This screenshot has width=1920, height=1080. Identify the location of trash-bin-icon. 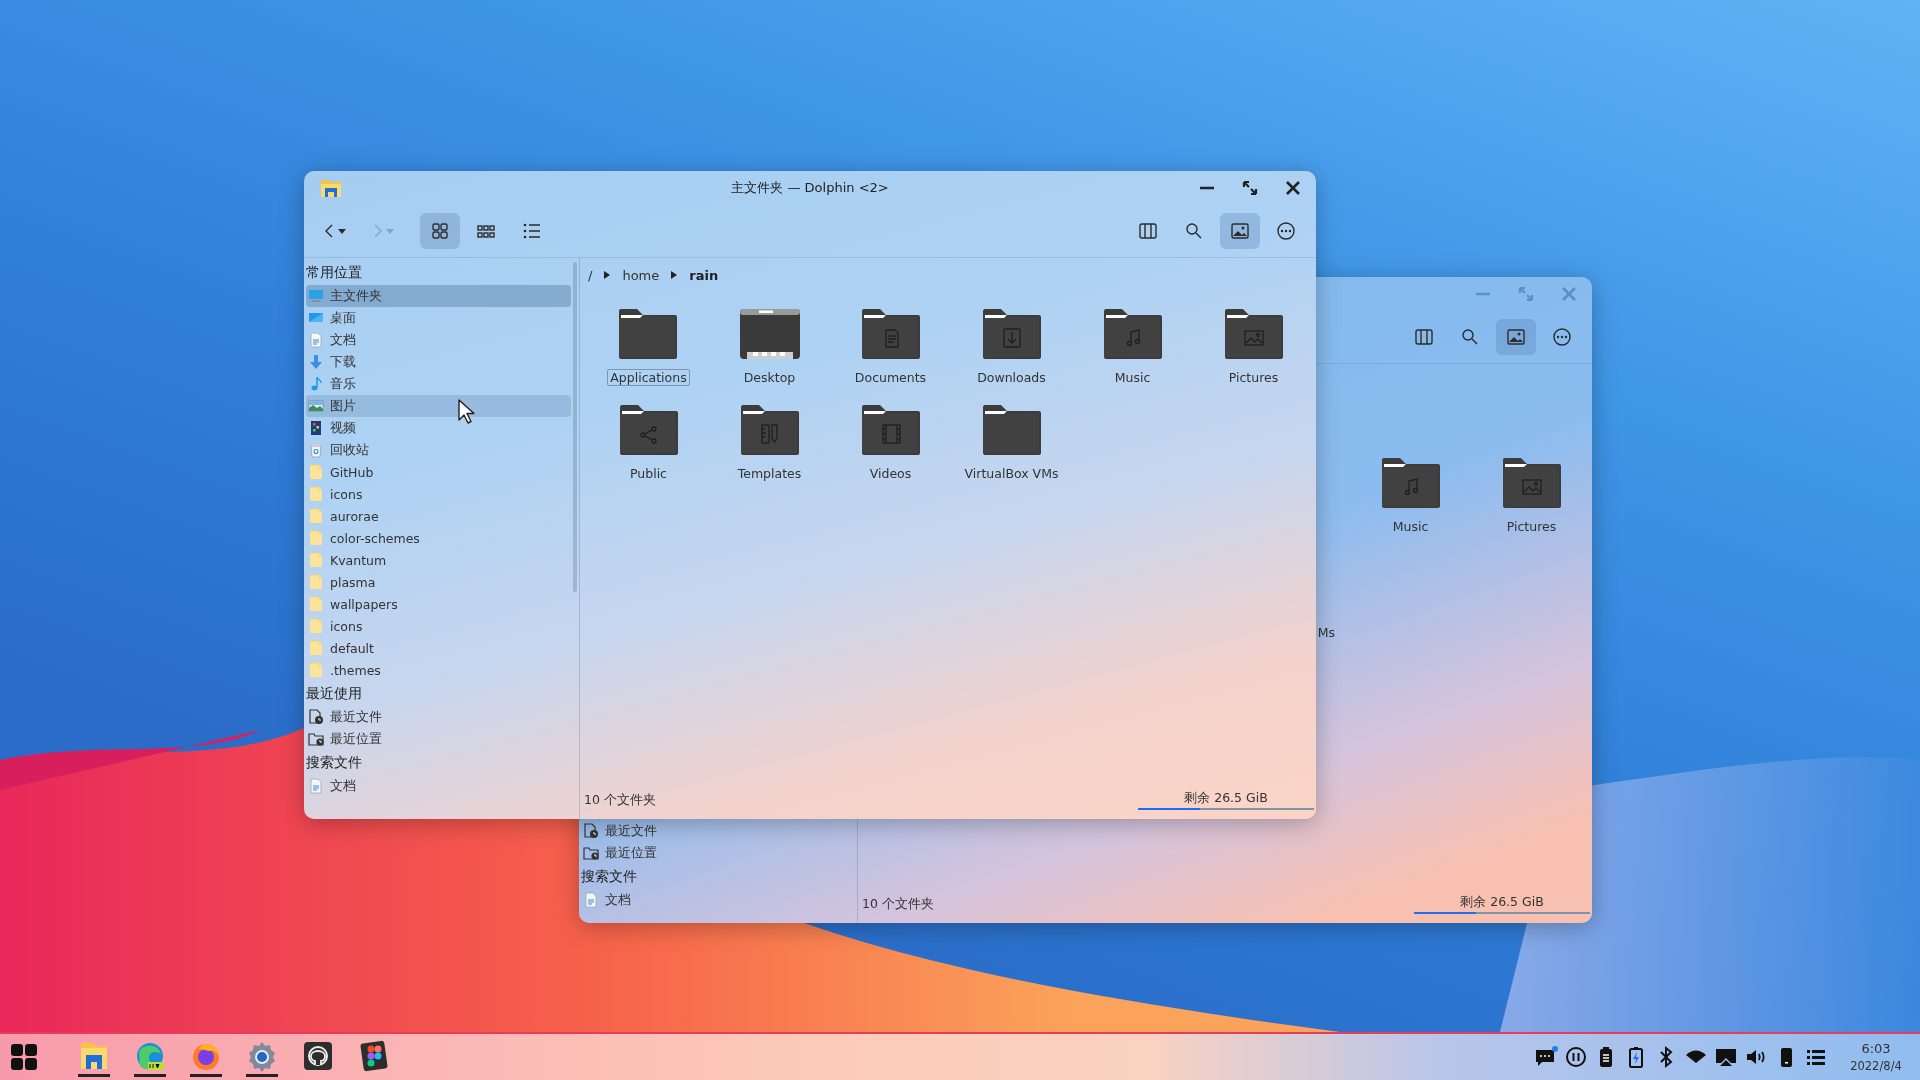
(316, 450).